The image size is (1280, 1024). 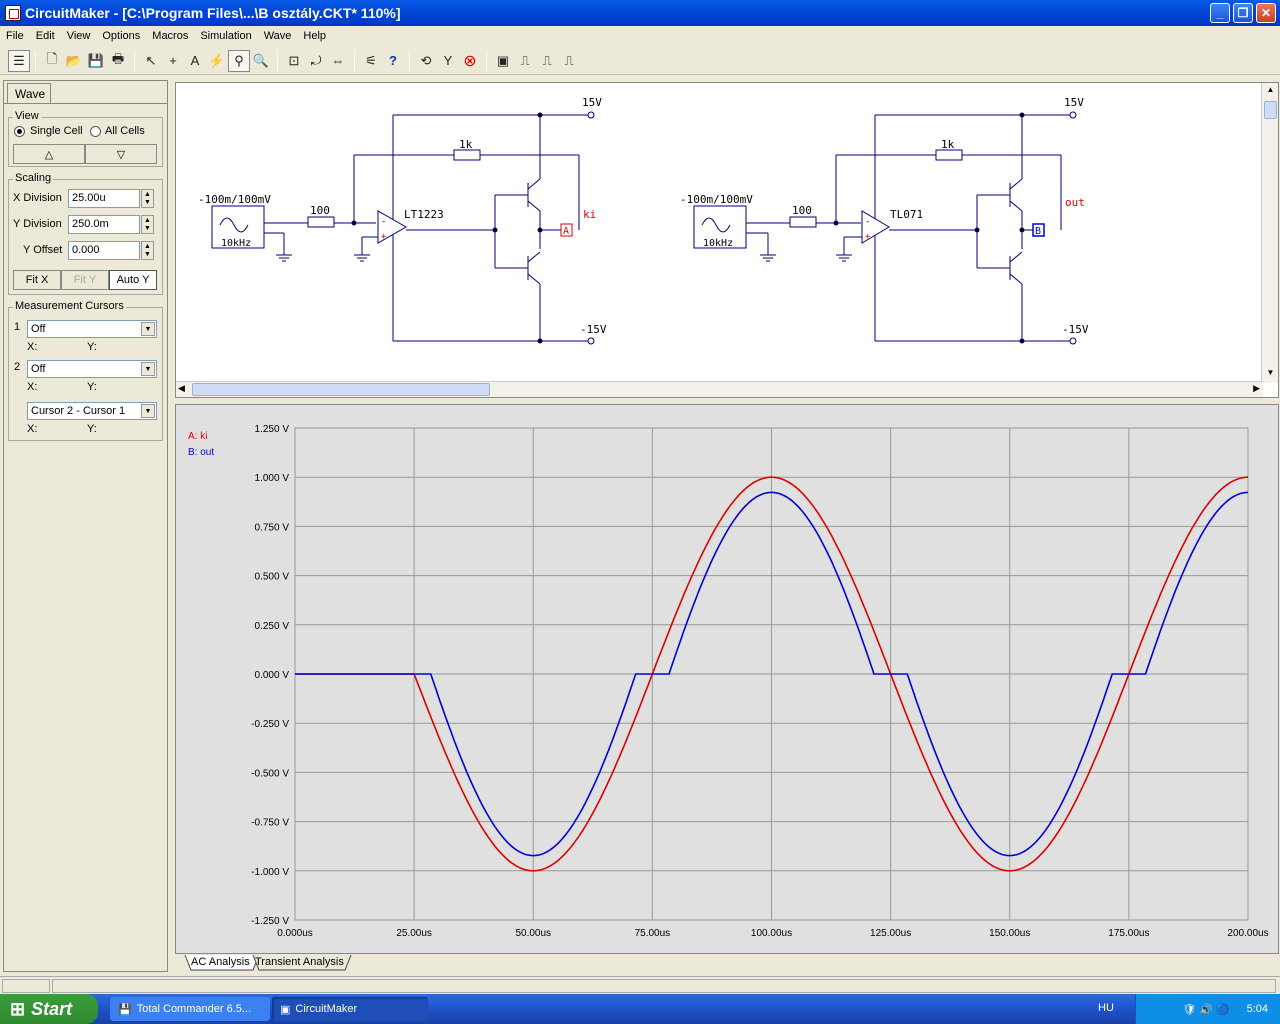 What do you see at coordinates (569, 61) in the screenshot?
I see `scope3-icon: ⎍` at bounding box center [569, 61].